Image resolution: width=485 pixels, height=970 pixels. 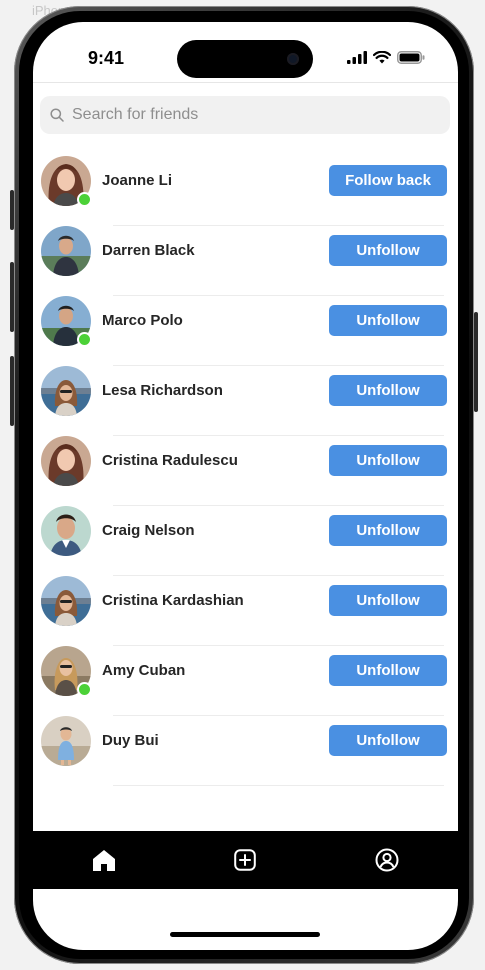 I want to click on tab-home, so click(x=104, y=860).